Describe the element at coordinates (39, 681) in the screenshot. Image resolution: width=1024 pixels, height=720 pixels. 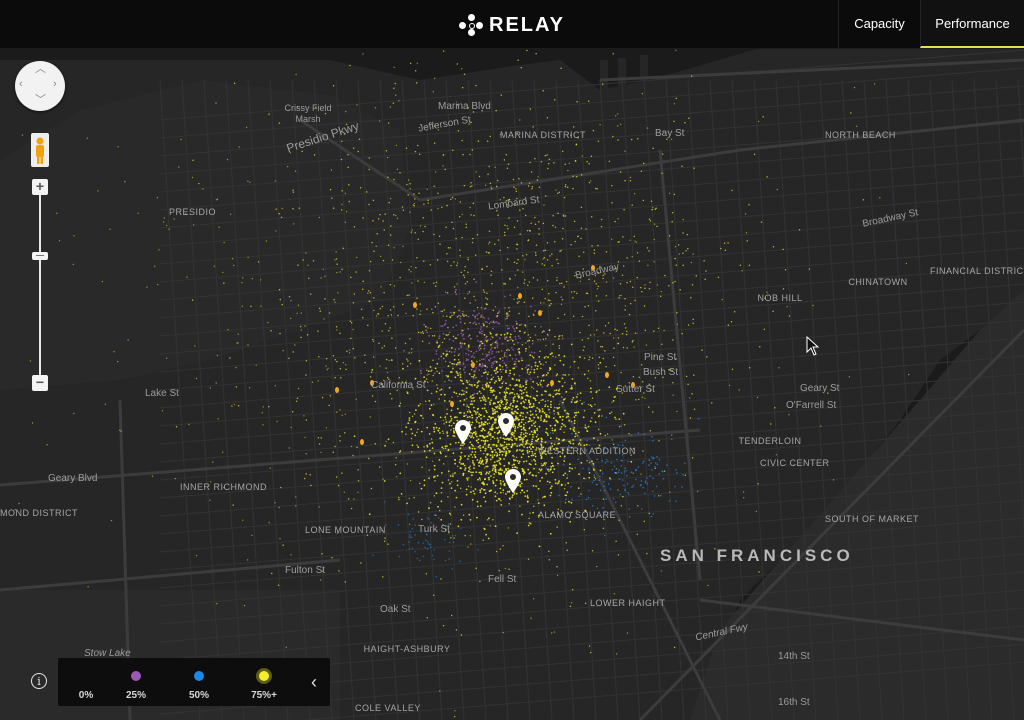
I see `info-icon: i` at that location.